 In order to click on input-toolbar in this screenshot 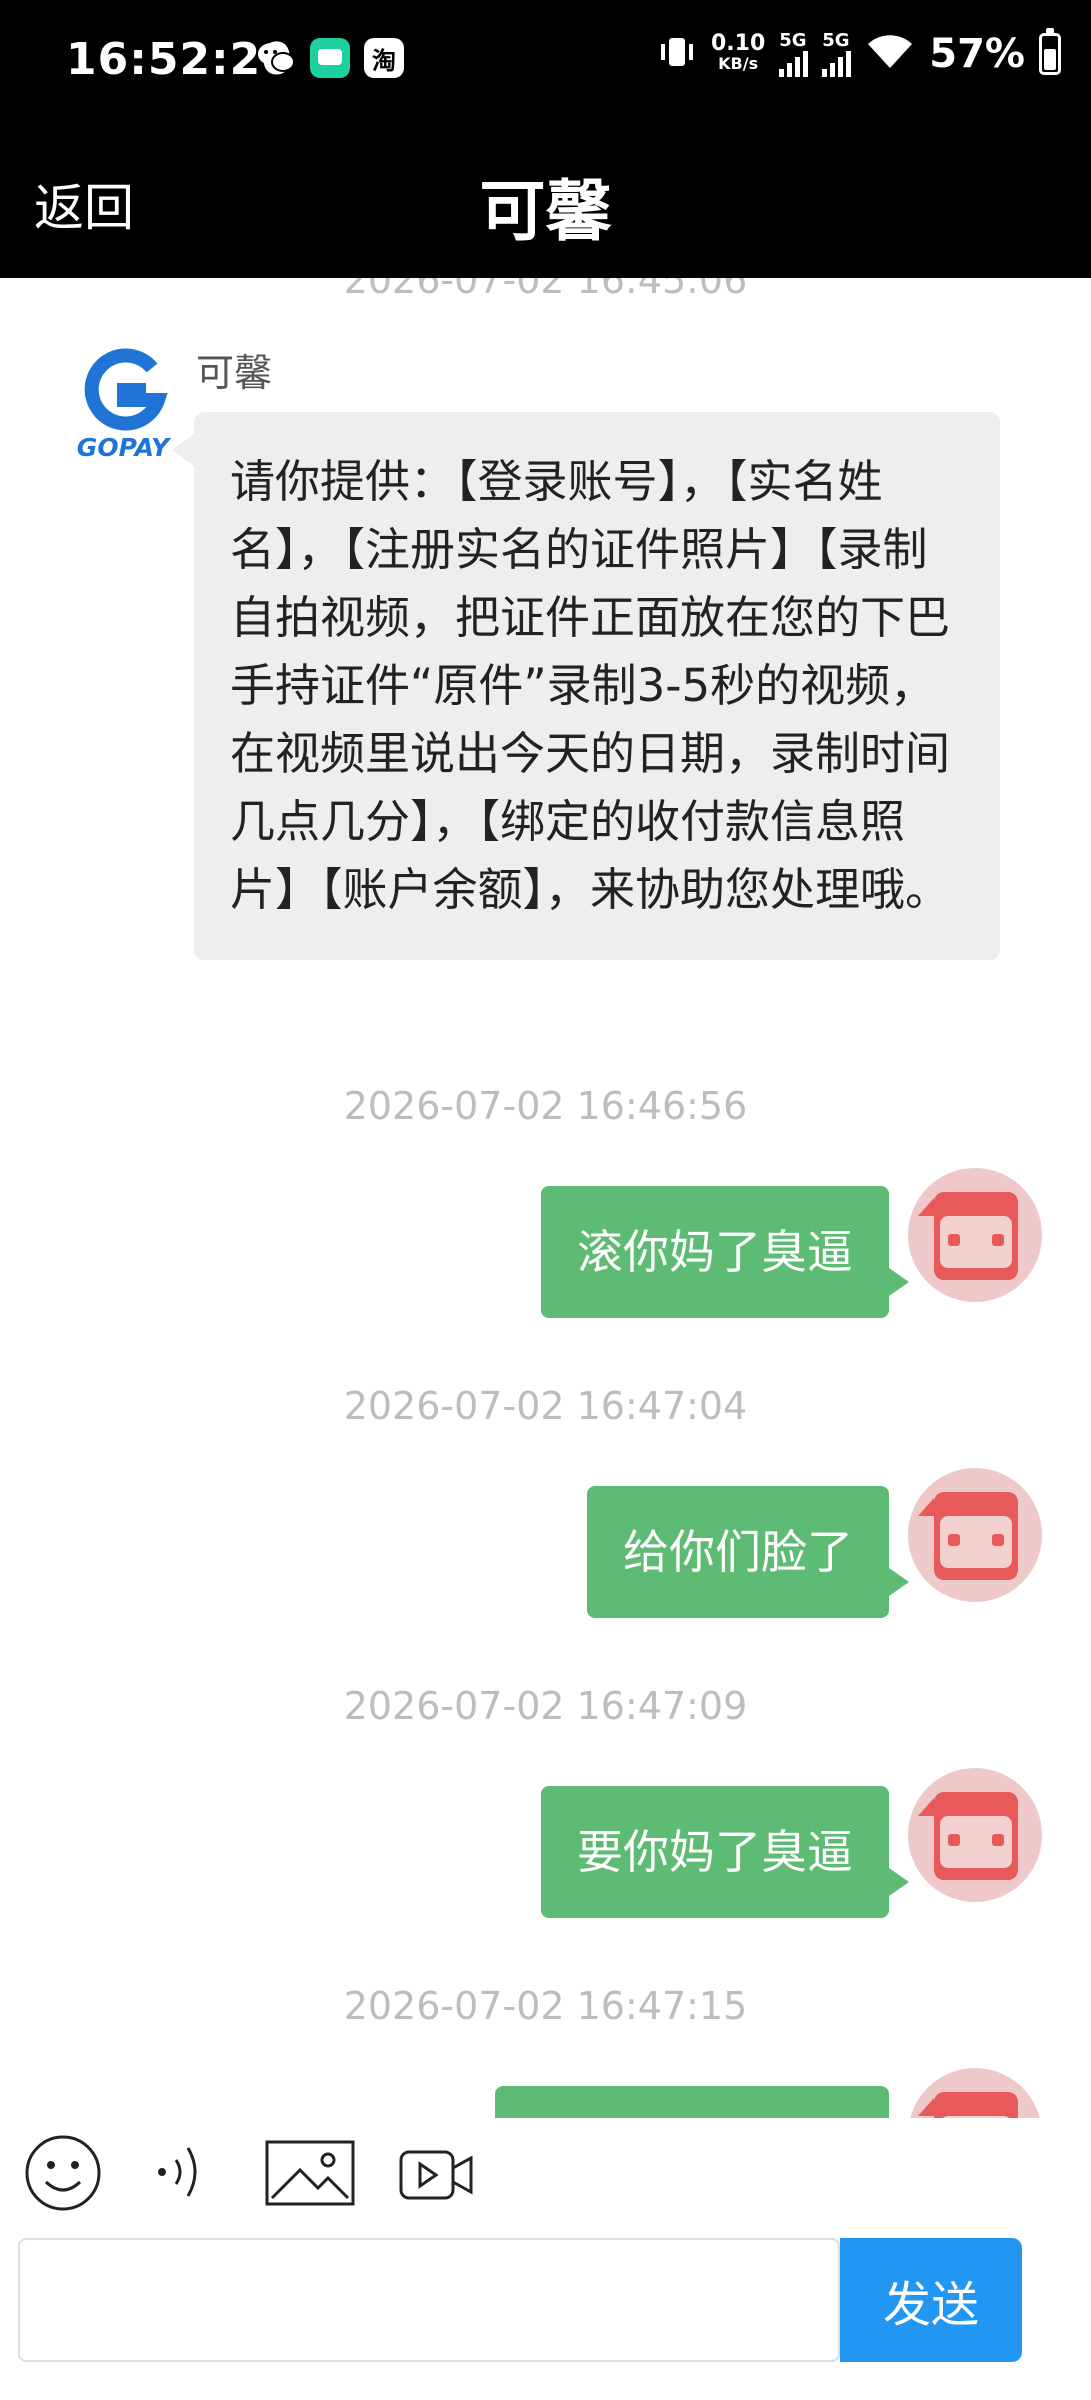, I will do `click(545, 2178)`.